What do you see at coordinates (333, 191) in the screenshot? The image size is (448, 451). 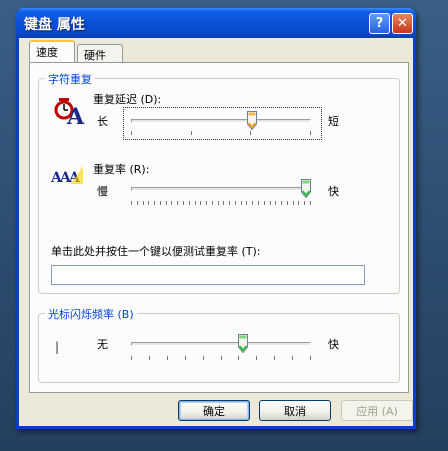 I see `repeat-rate-fast-label: 快` at bounding box center [333, 191].